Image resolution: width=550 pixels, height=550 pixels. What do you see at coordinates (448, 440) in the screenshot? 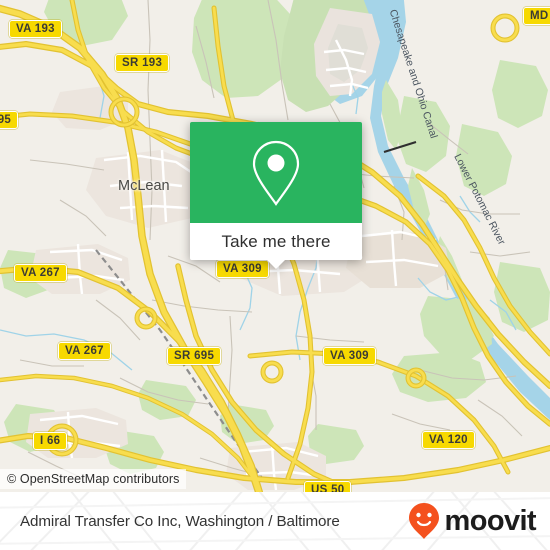
I see `shield-va-120: VA 120` at bounding box center [448, 440].